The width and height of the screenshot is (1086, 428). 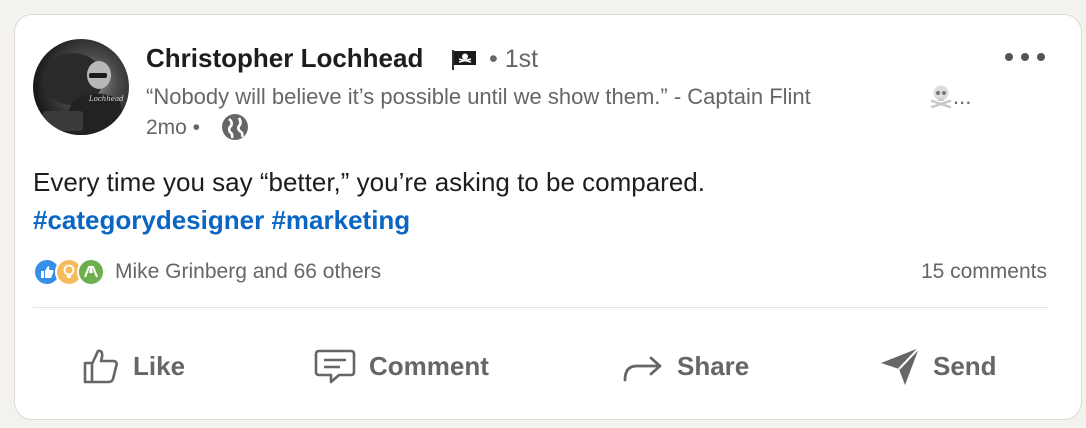 What do you see at coordinates (173, 127) in the screenshot?
I see `post-time: 2mo •` at bounding box center [173, 127].